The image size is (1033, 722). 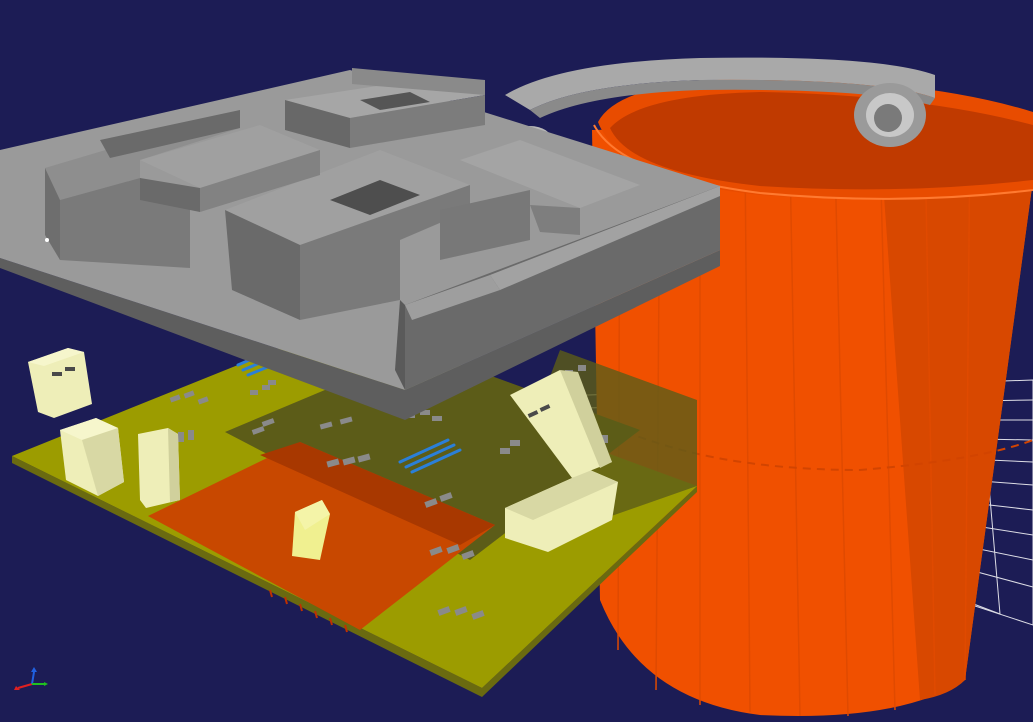 I want to click on axis-triad, so click(x=30, y=681).